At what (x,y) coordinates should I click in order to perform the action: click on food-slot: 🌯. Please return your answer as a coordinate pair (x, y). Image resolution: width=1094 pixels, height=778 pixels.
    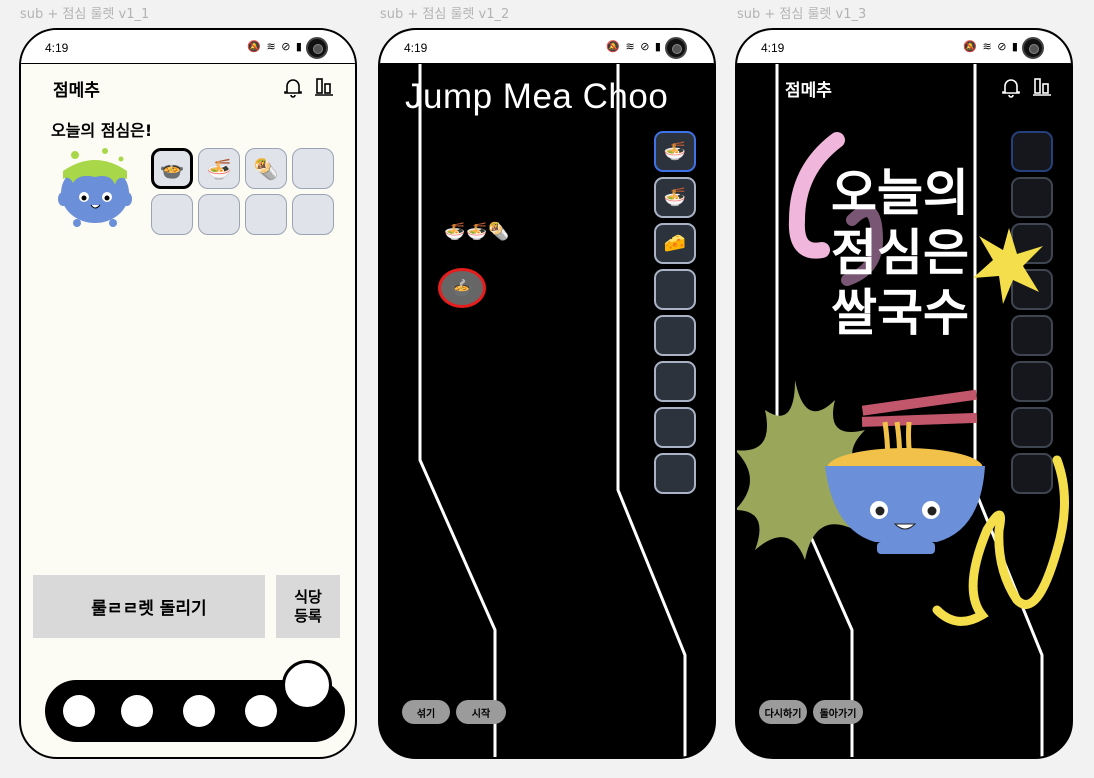
    Looking at the image, I should click on (266, 168).